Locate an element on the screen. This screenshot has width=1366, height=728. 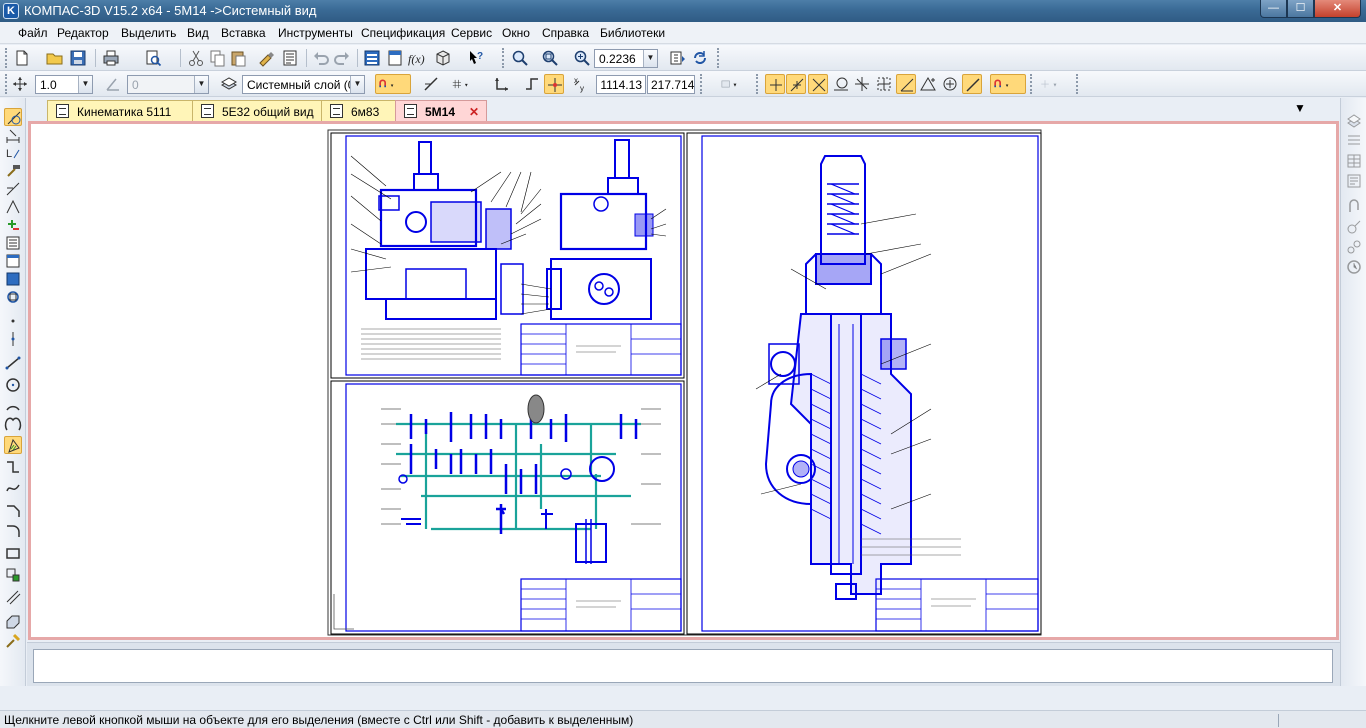
aux-line-icon is located at coordinates (13, 339).